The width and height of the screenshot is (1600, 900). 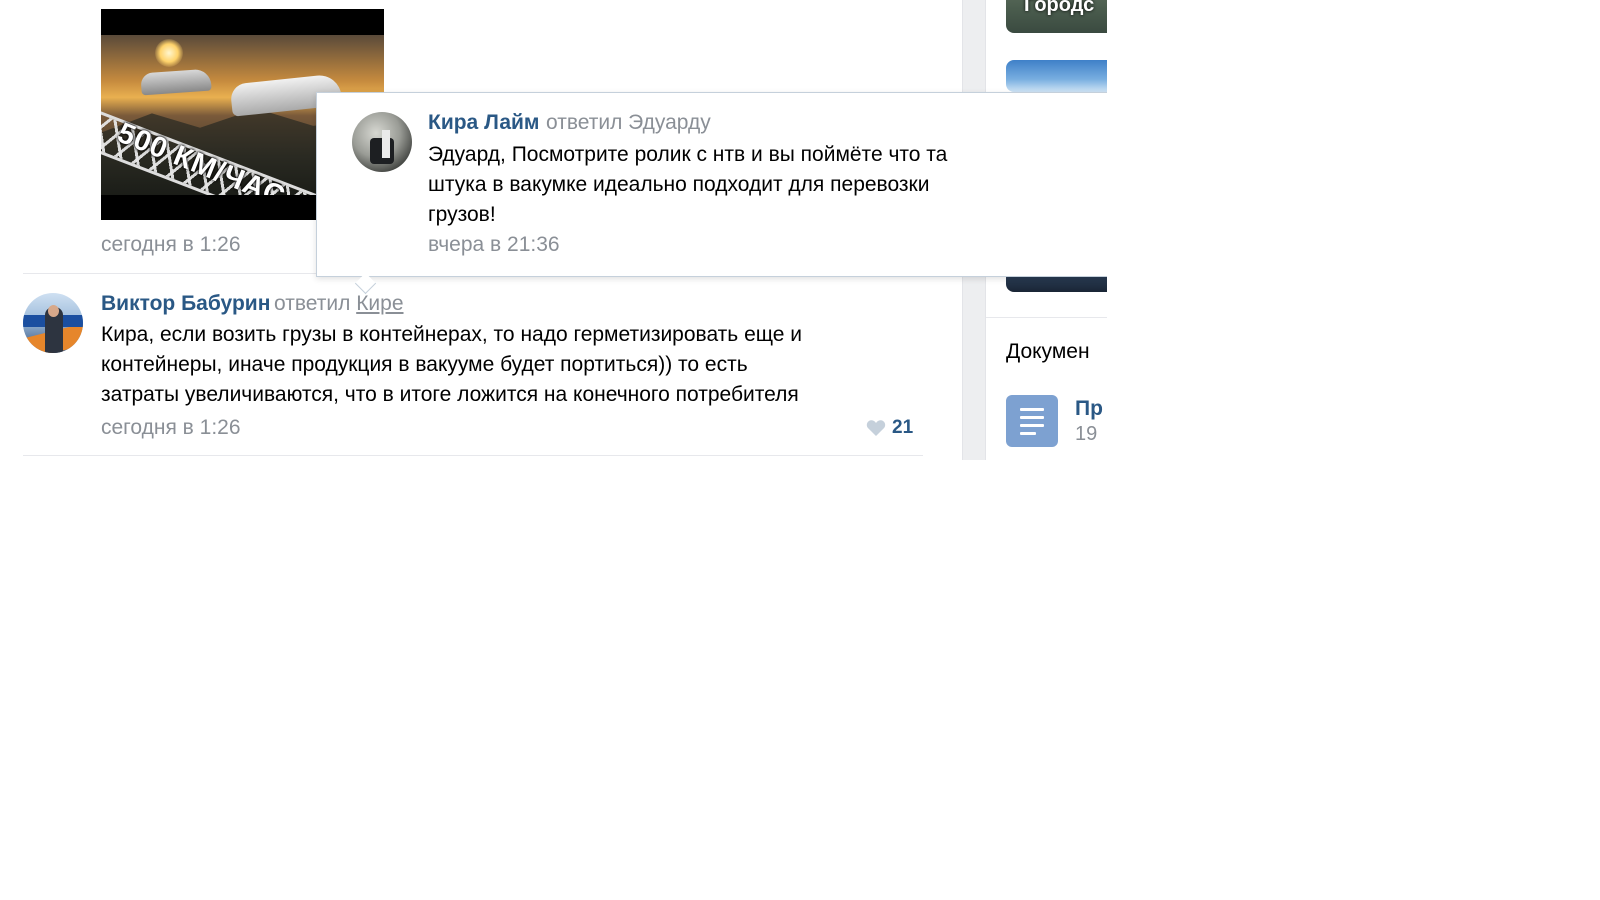 What do you see at coordinates (628, 122) in the screenshot?
I see `popup-reply-info: ответил Эдуарду` at bounding box center [628, 122].